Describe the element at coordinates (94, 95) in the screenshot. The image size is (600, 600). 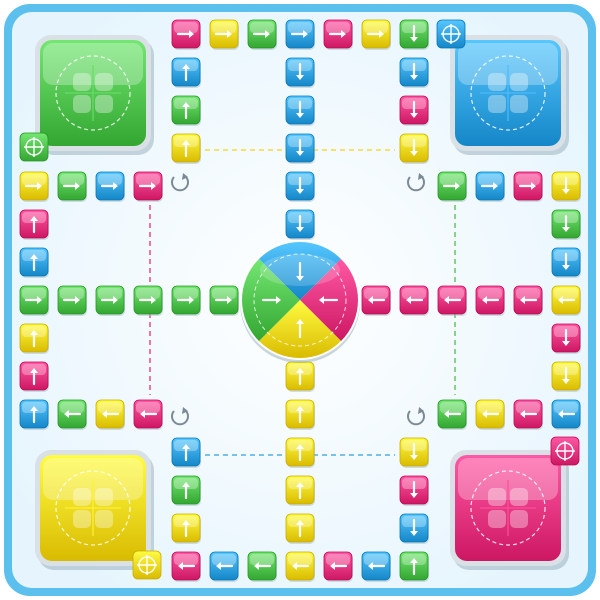
I see `base-green` at that location.